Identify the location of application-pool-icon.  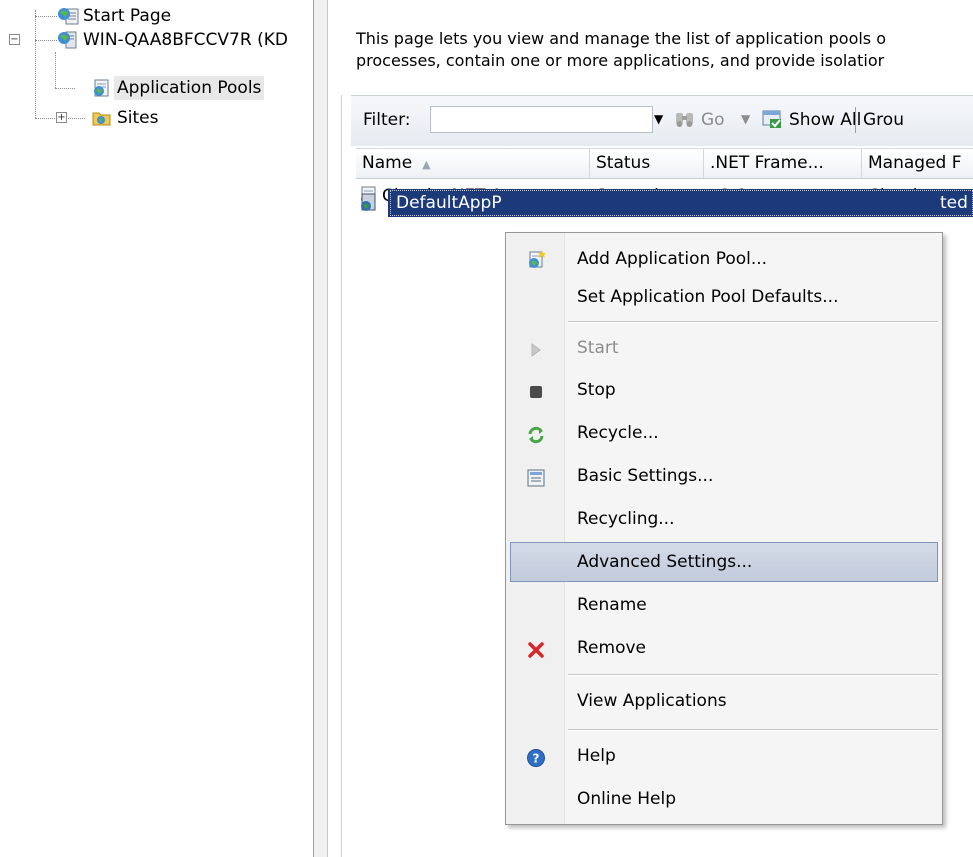
(369, 203).